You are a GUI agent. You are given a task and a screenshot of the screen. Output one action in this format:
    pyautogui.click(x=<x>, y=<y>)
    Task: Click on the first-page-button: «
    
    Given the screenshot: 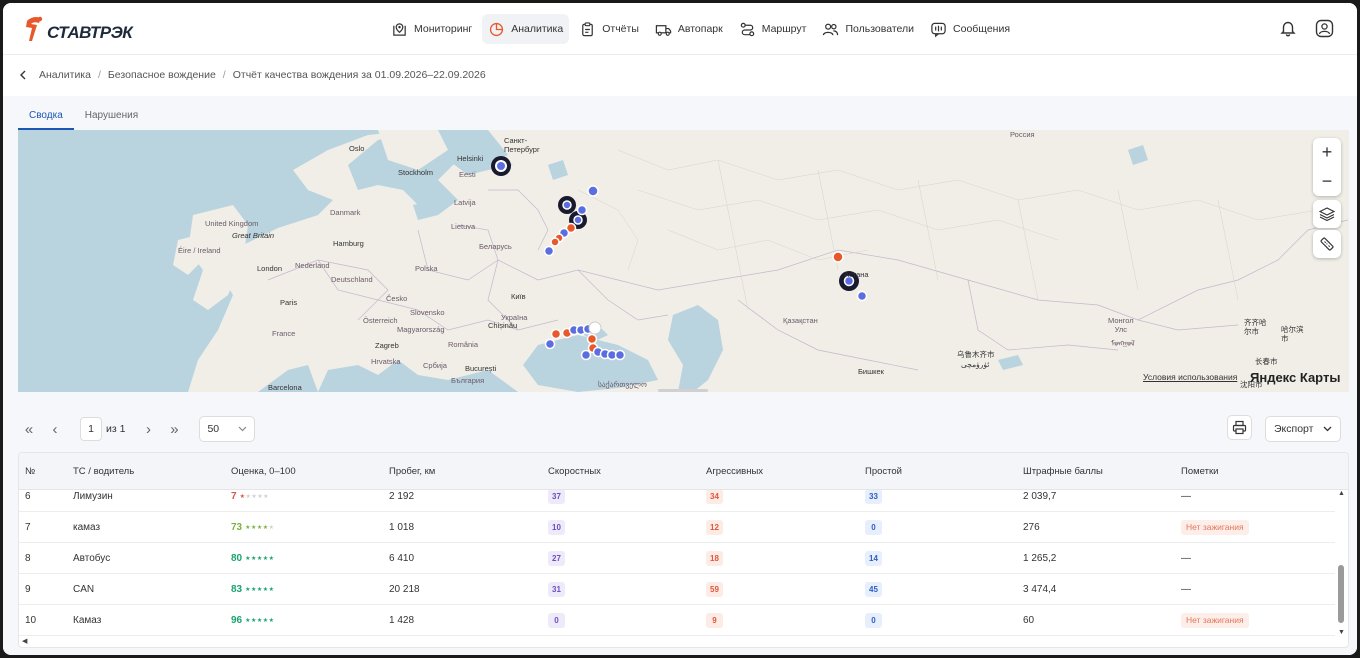 What is the action you would take?
    pyautogui.click(x=29, y=429)
    